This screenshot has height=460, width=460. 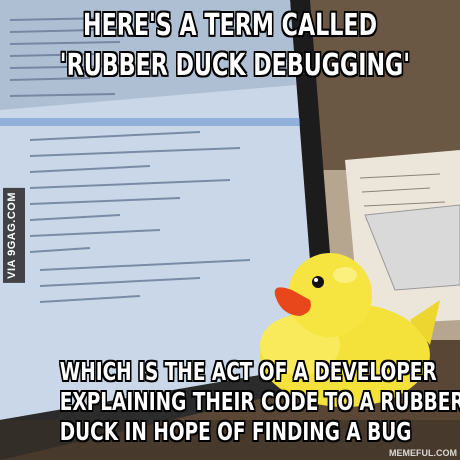 I want to click on top-caption-line-1: HERE'S A TERM CALLED, so click(x=230, y=26).